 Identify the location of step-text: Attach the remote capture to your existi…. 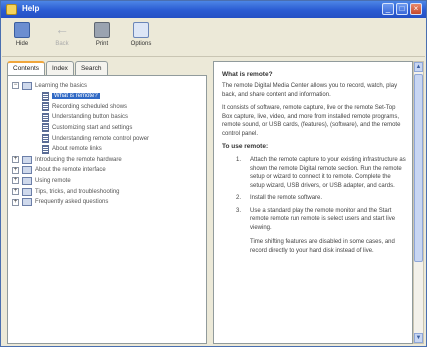
(328, 173).